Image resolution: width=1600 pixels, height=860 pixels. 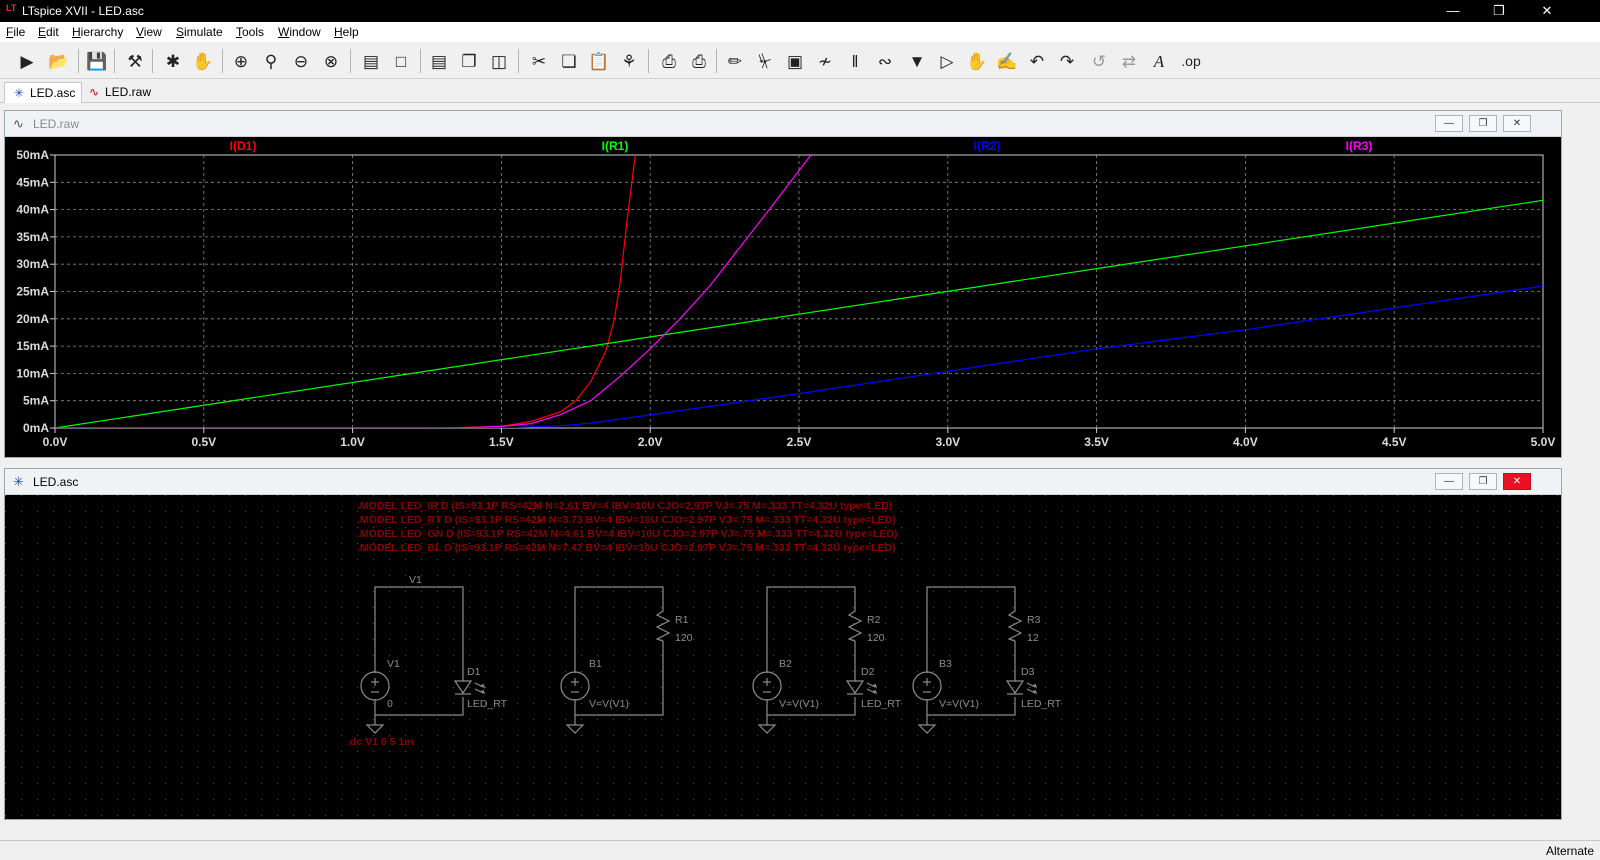 I want to click on control-panel-icon: ⚒, so click(x=135, y=61).